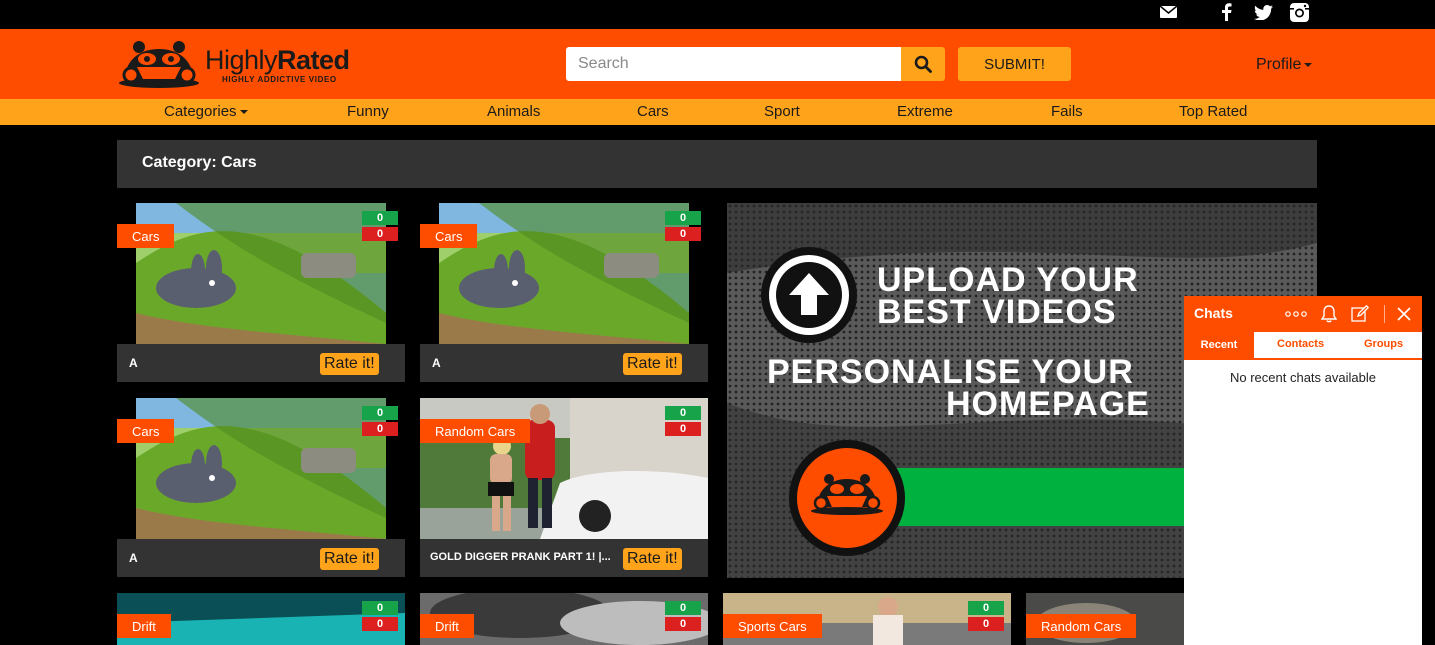 This screenshot has width=1435, height=645. I want to click on compose-icon, so click(1360, 314).